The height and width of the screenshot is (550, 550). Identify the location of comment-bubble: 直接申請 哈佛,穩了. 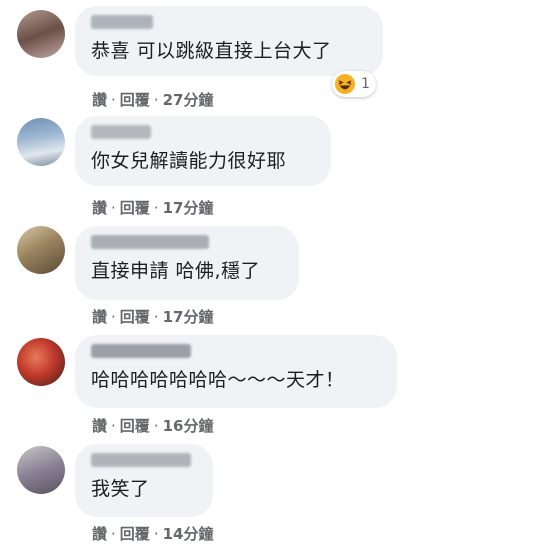
(187, 263).